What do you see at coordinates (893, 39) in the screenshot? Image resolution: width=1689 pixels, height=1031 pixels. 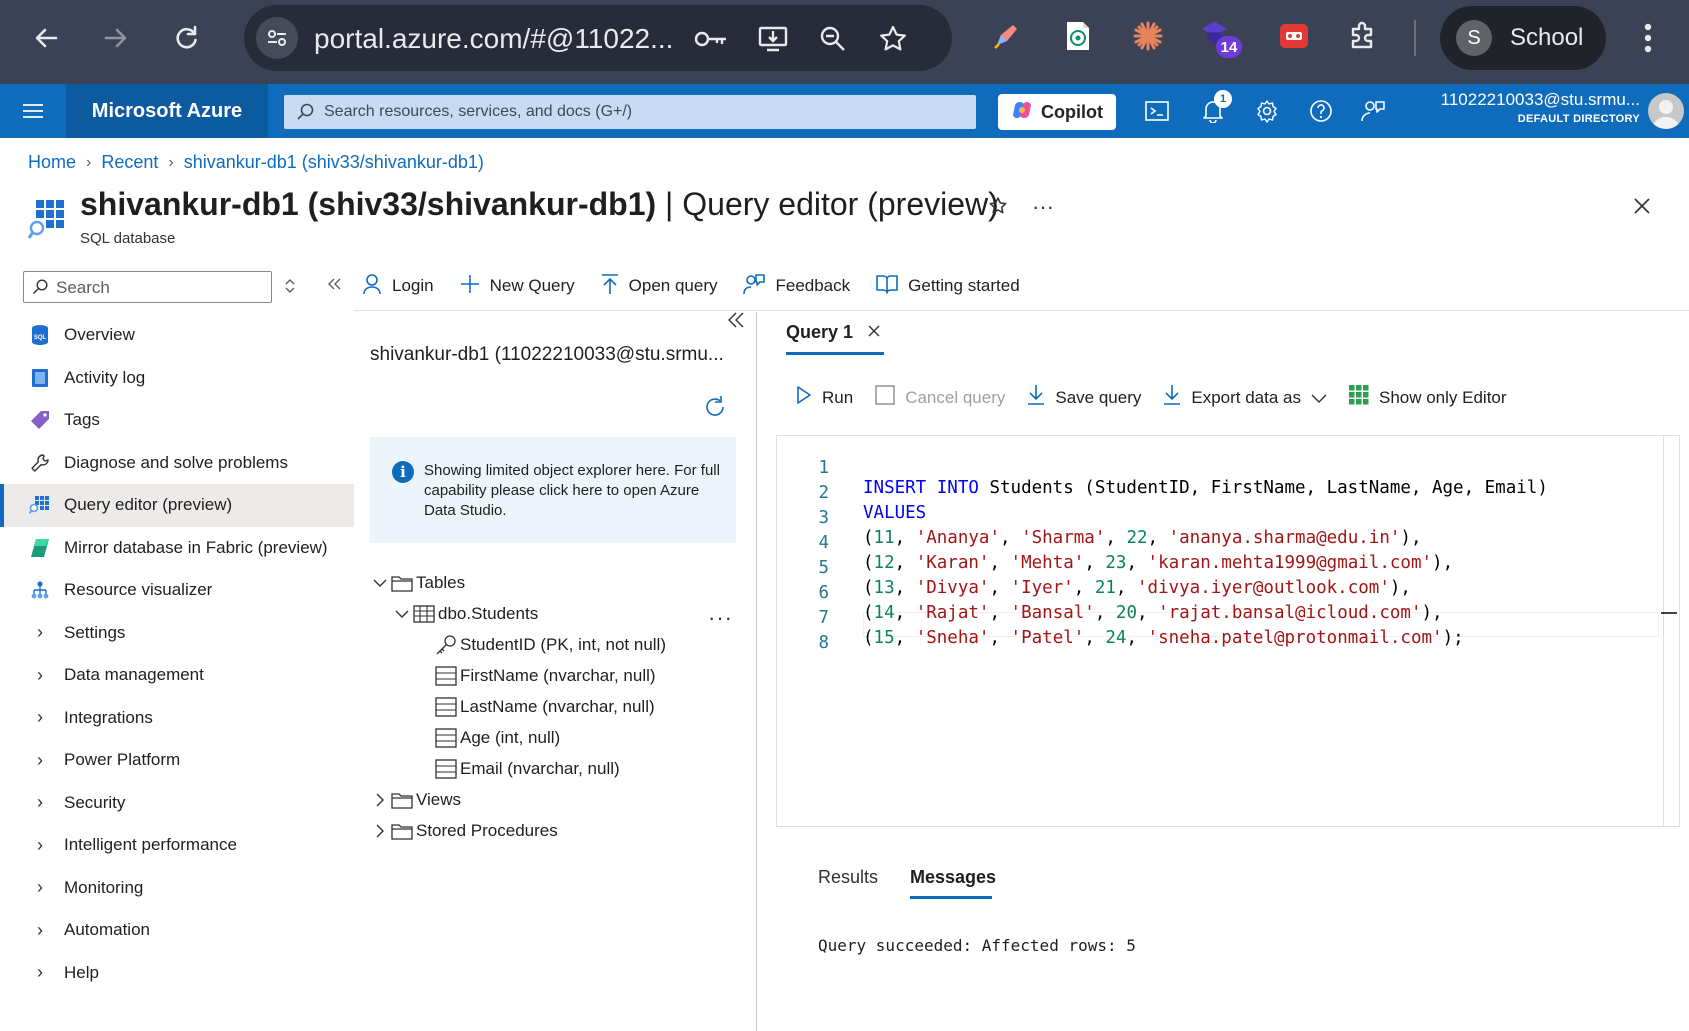 I see `bookmark-star-icon` at bounding box center [893, 39].